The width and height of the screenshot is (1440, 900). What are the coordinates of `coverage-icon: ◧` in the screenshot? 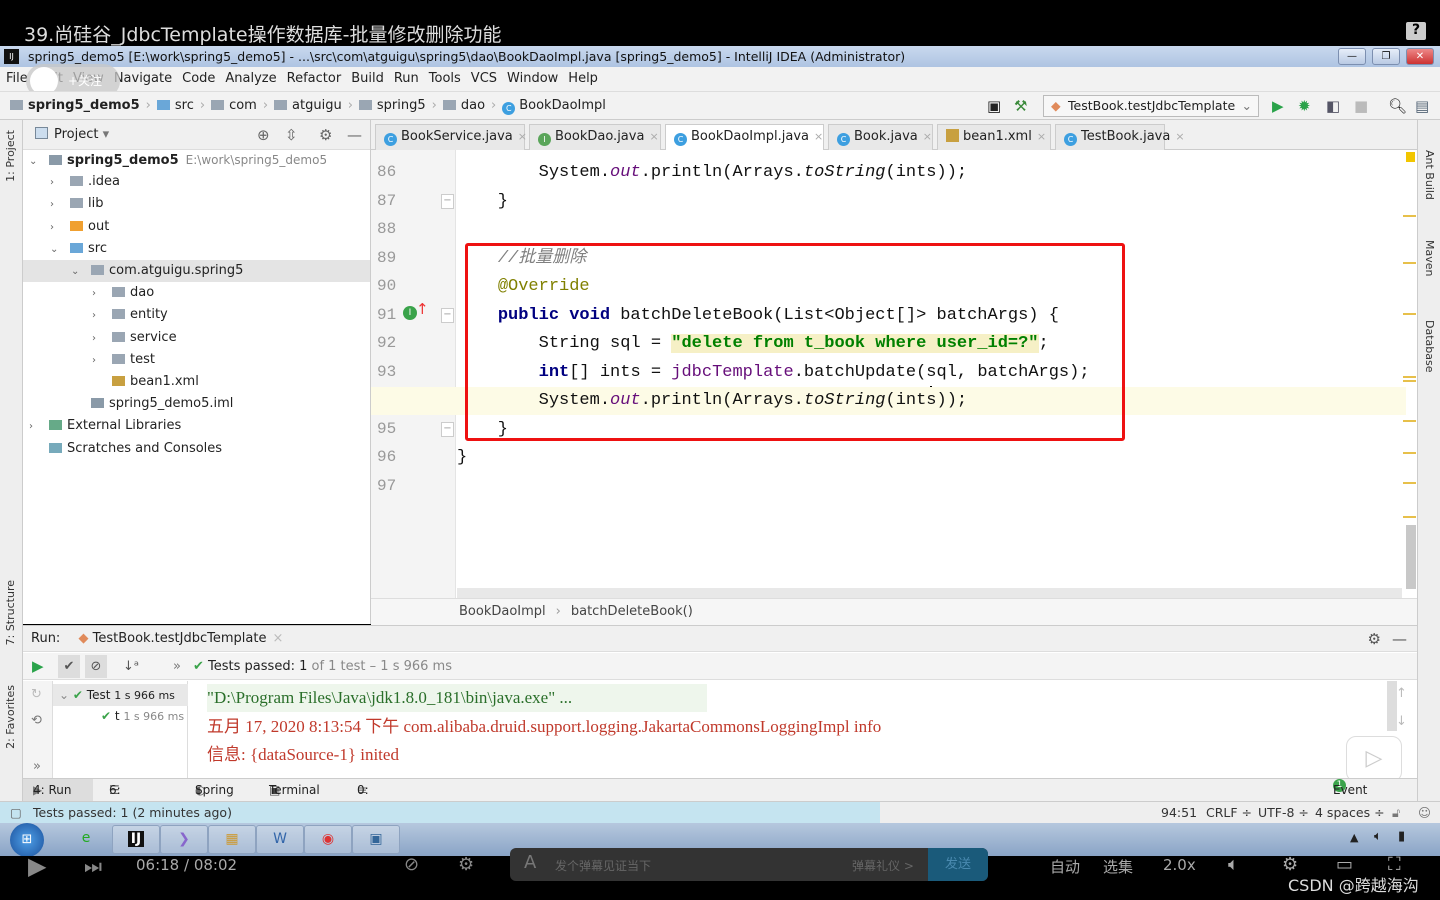 It's located at (1333, 106).